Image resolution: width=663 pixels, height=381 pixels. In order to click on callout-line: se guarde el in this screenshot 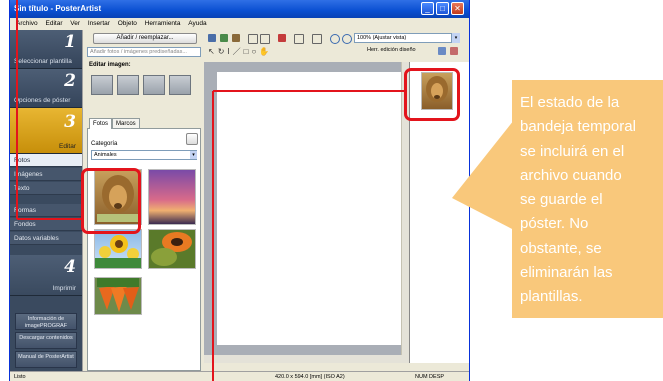, I will do `click(561, 200)`.